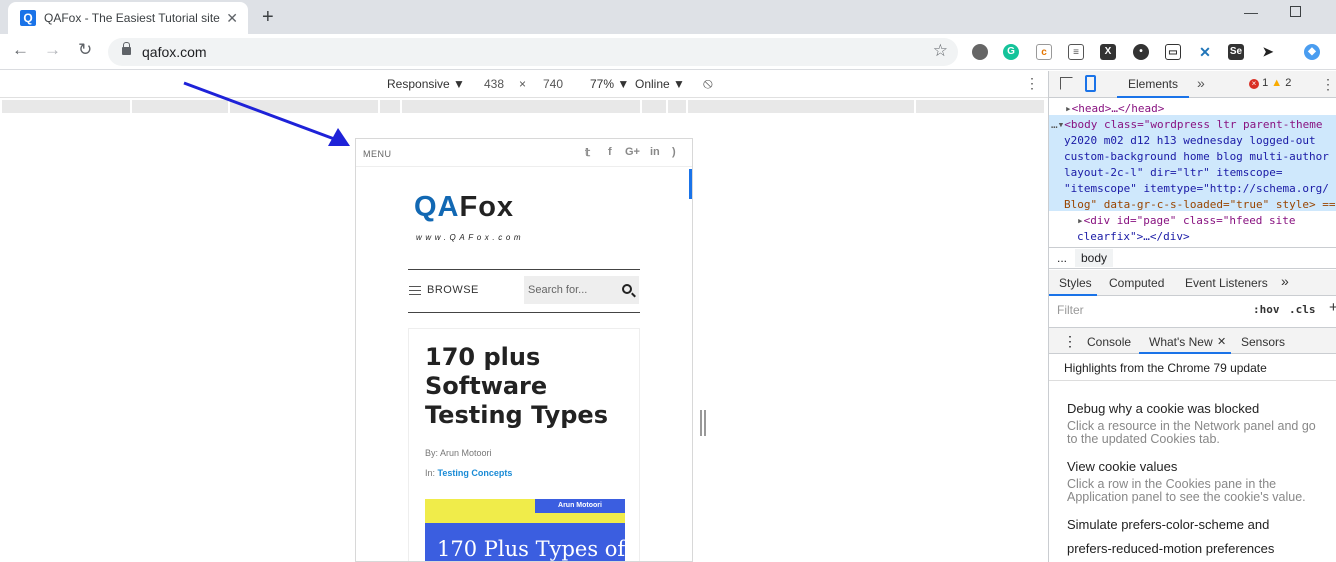  What do you see at coordinates (703, 423) in the screenshot?
I see `resize-handle` at bounding box center [703, 423].